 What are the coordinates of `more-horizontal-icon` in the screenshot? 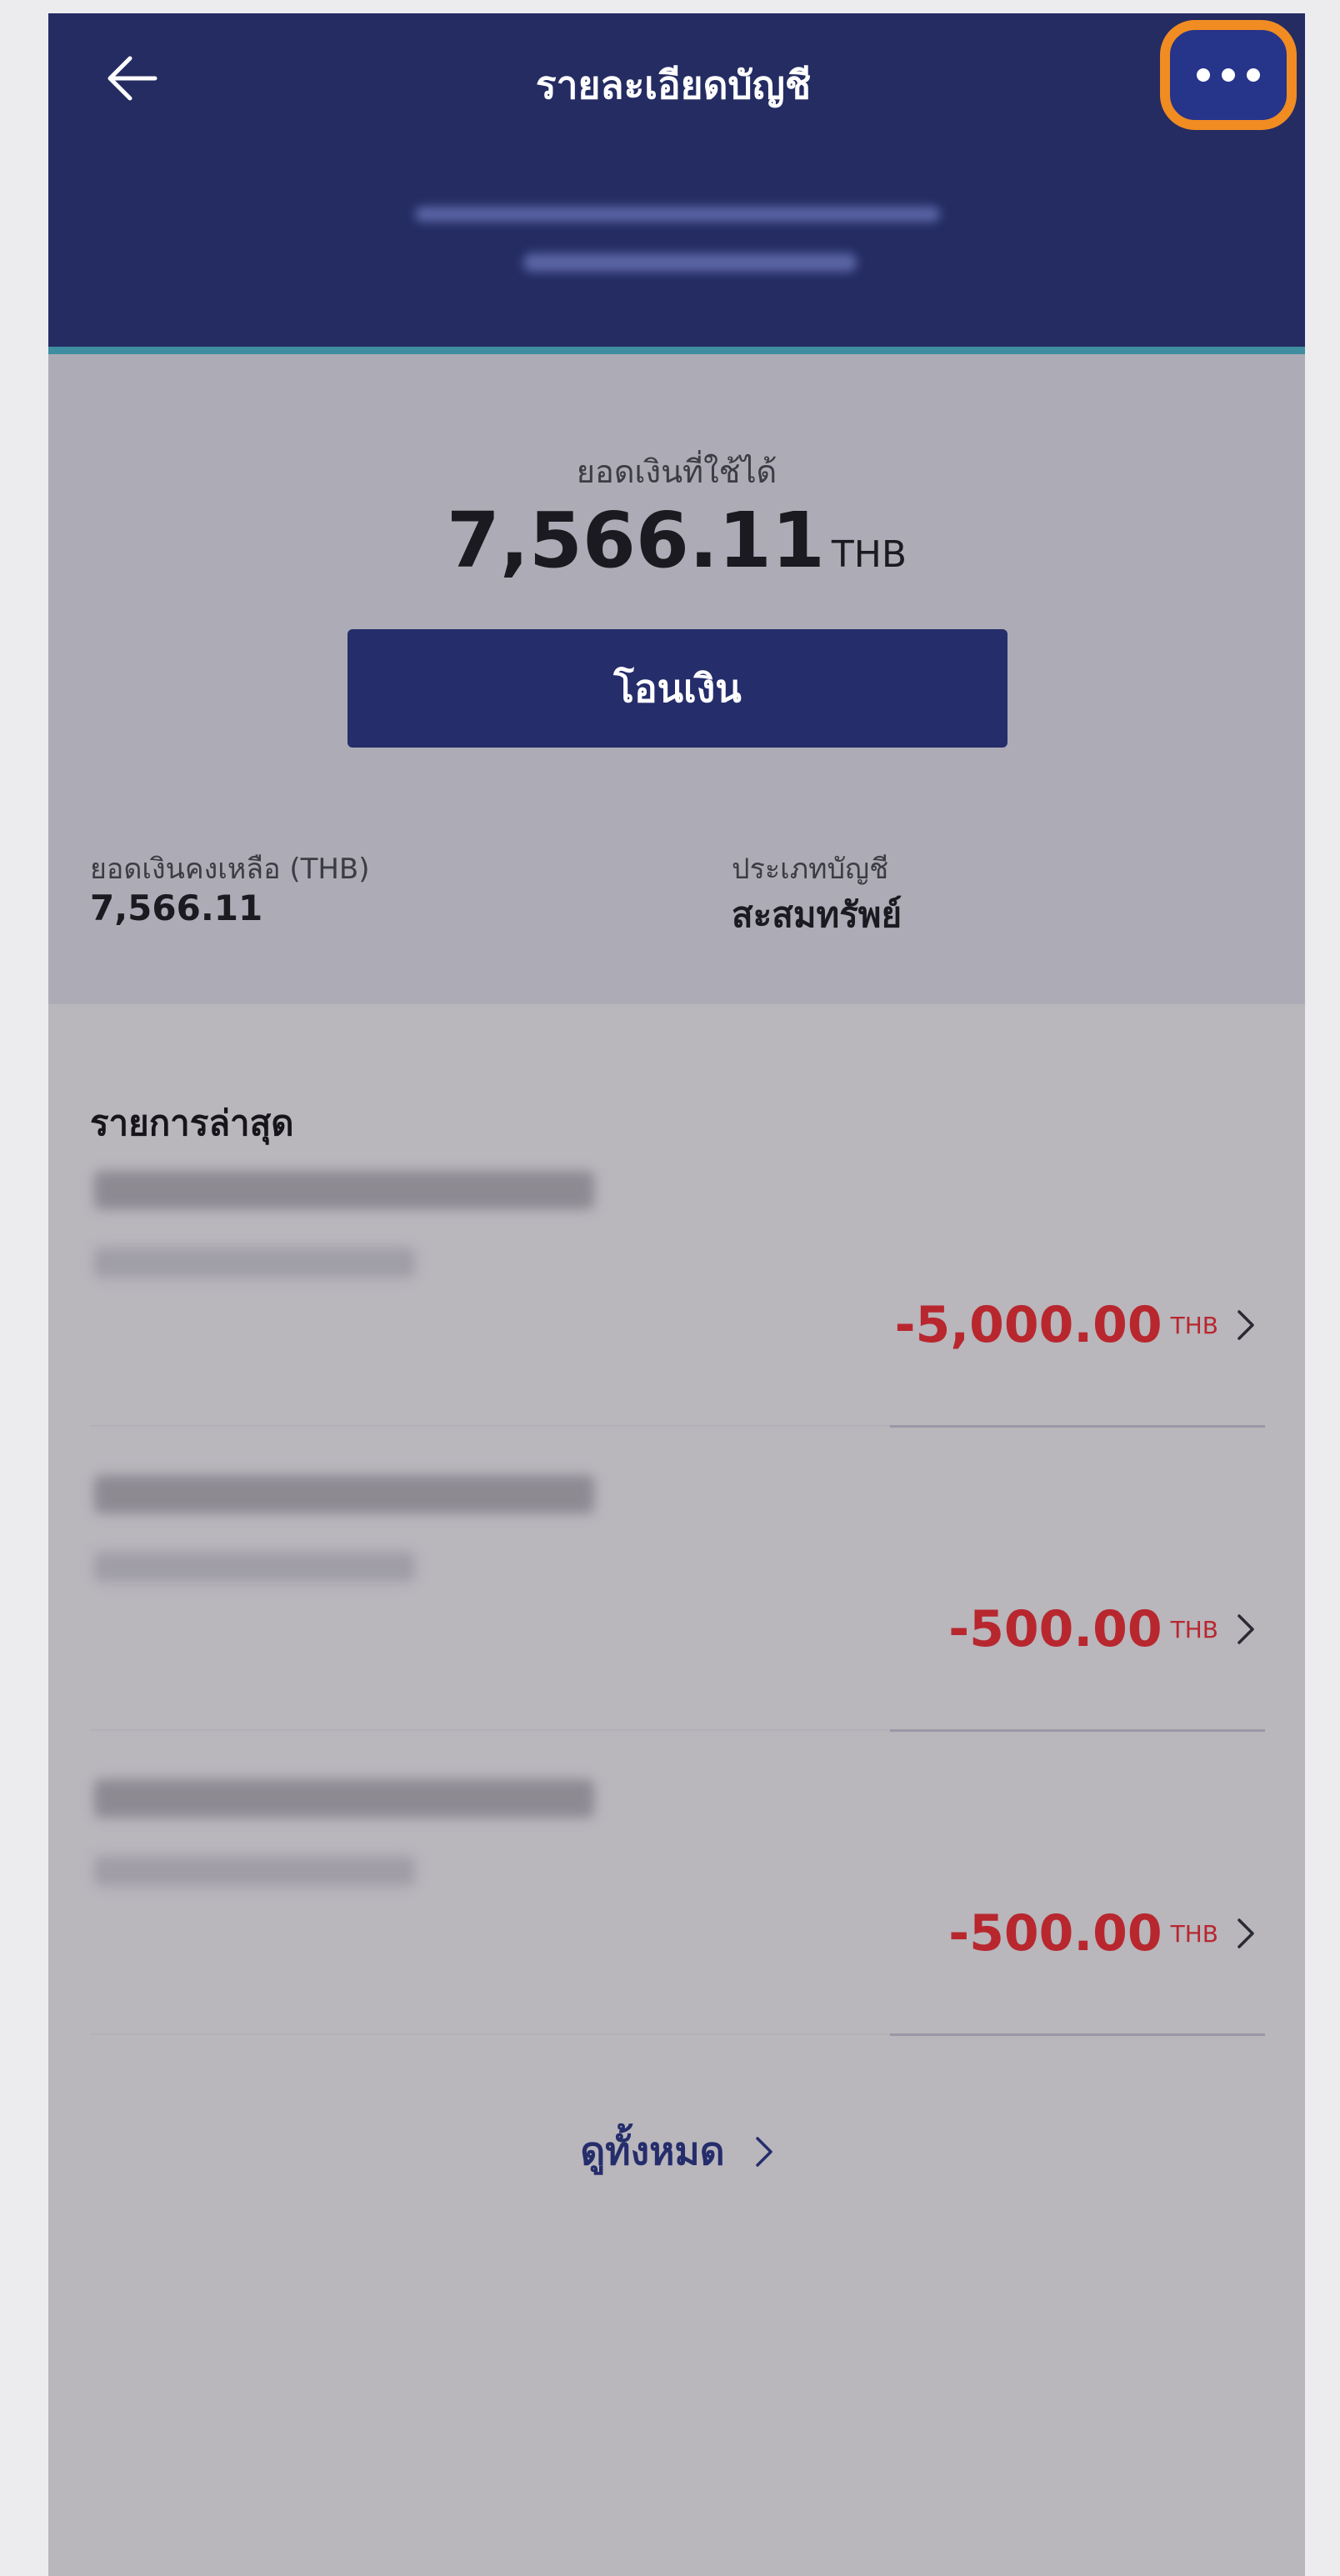 It's located at (1228, 75).